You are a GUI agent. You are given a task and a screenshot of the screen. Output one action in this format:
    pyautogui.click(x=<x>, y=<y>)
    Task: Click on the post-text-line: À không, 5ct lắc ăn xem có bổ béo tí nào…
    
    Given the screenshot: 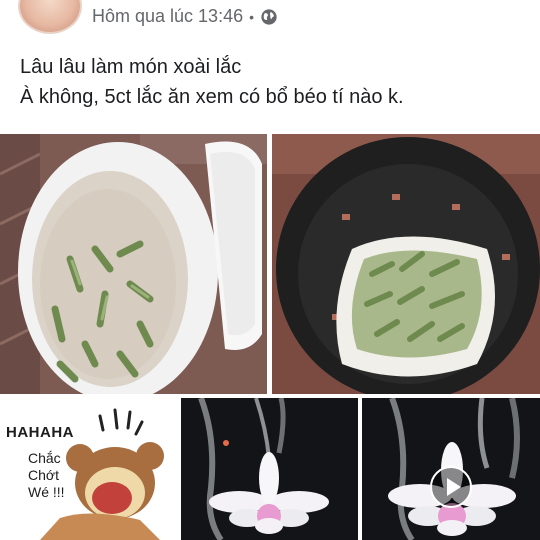 What is the action you would take?
    pyautogui.click(x=212, y=97)
    